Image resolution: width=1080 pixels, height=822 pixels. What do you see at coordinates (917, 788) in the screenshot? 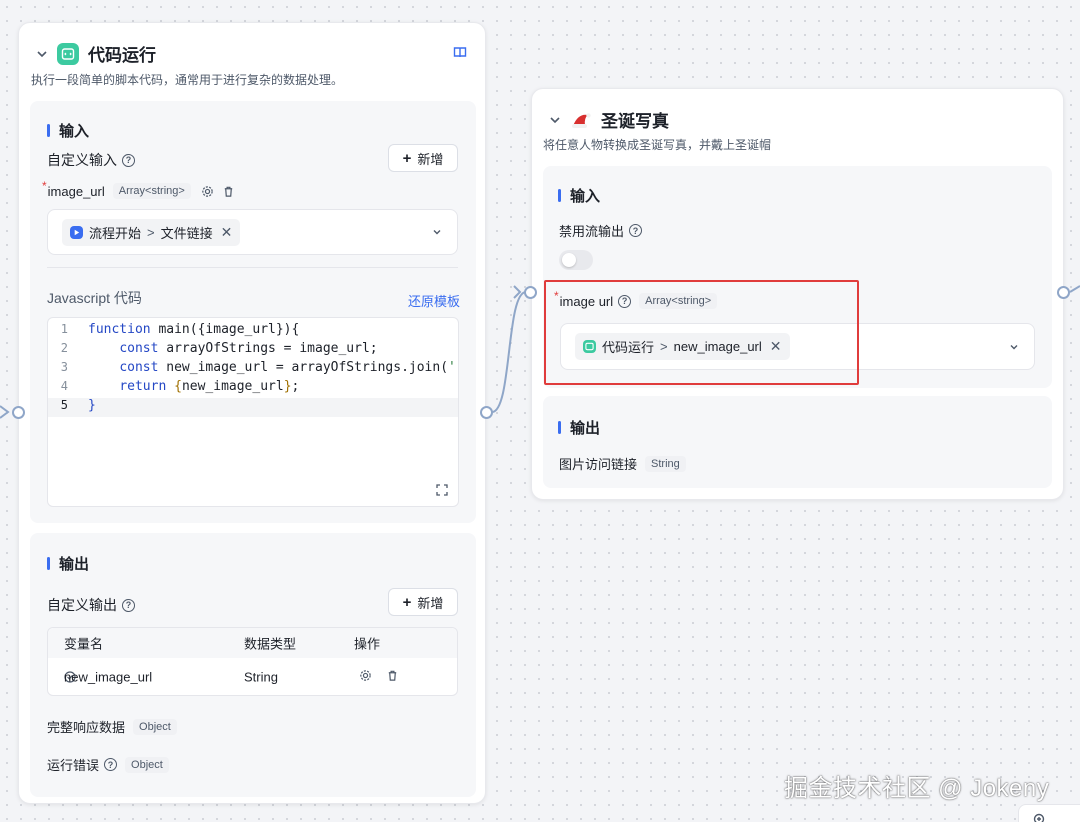
I see `watermark: 掘金技术社区 @ Jokeny` at bounding box center [917, 788].